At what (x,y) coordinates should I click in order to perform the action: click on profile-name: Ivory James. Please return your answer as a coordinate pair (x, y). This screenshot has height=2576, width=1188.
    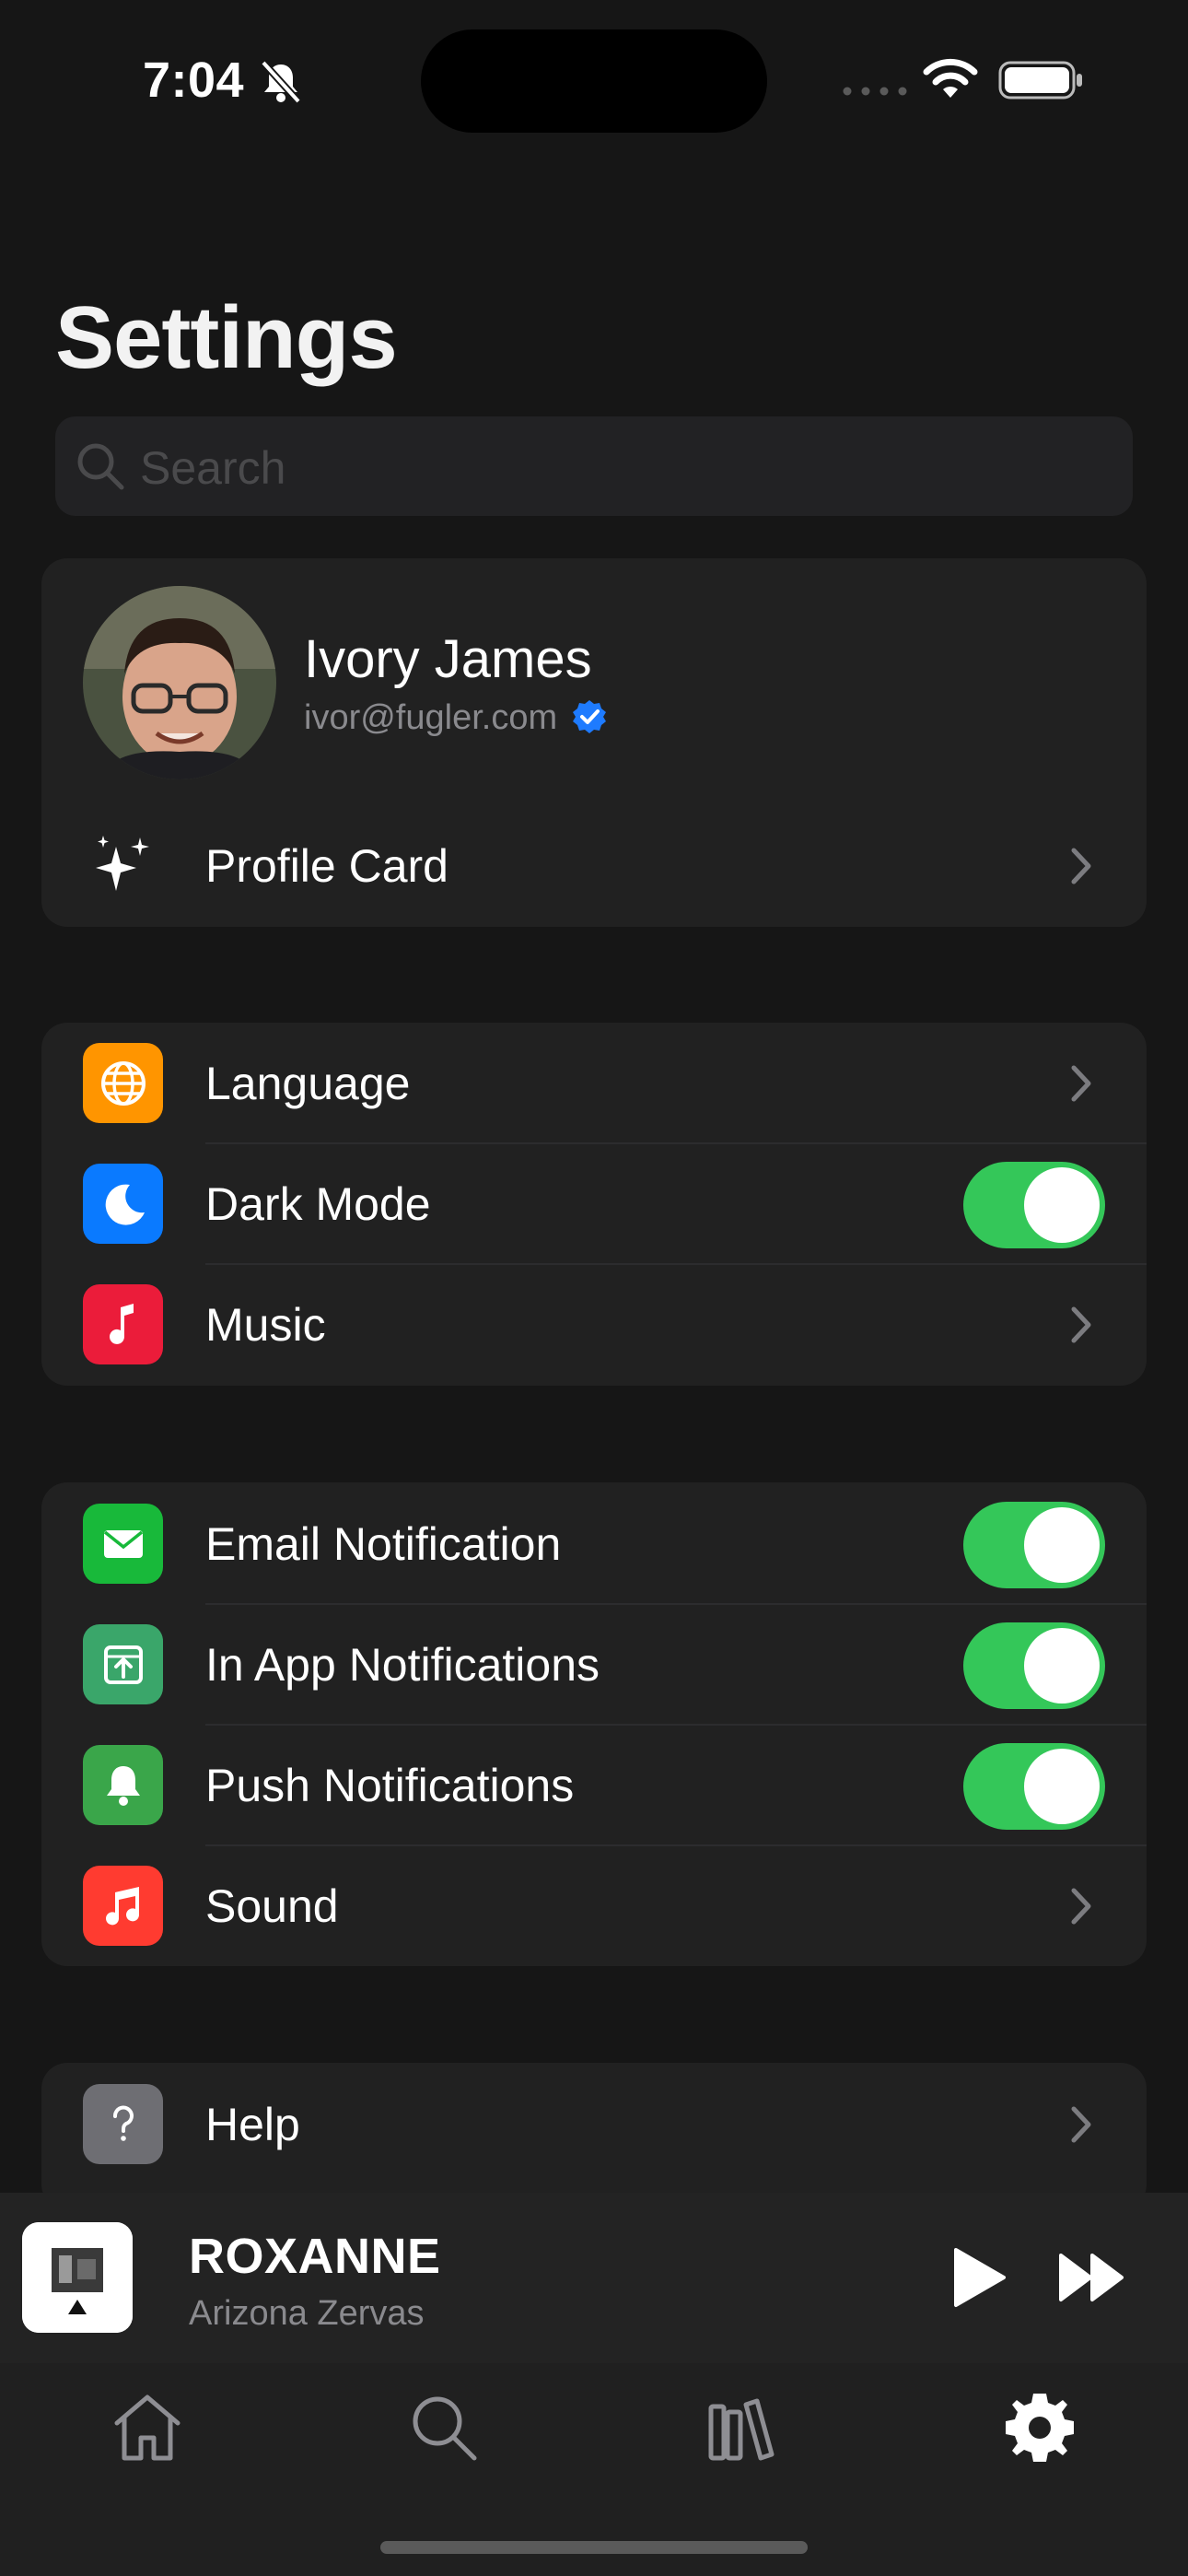
    Looking at the image, I should click on (448, 659).